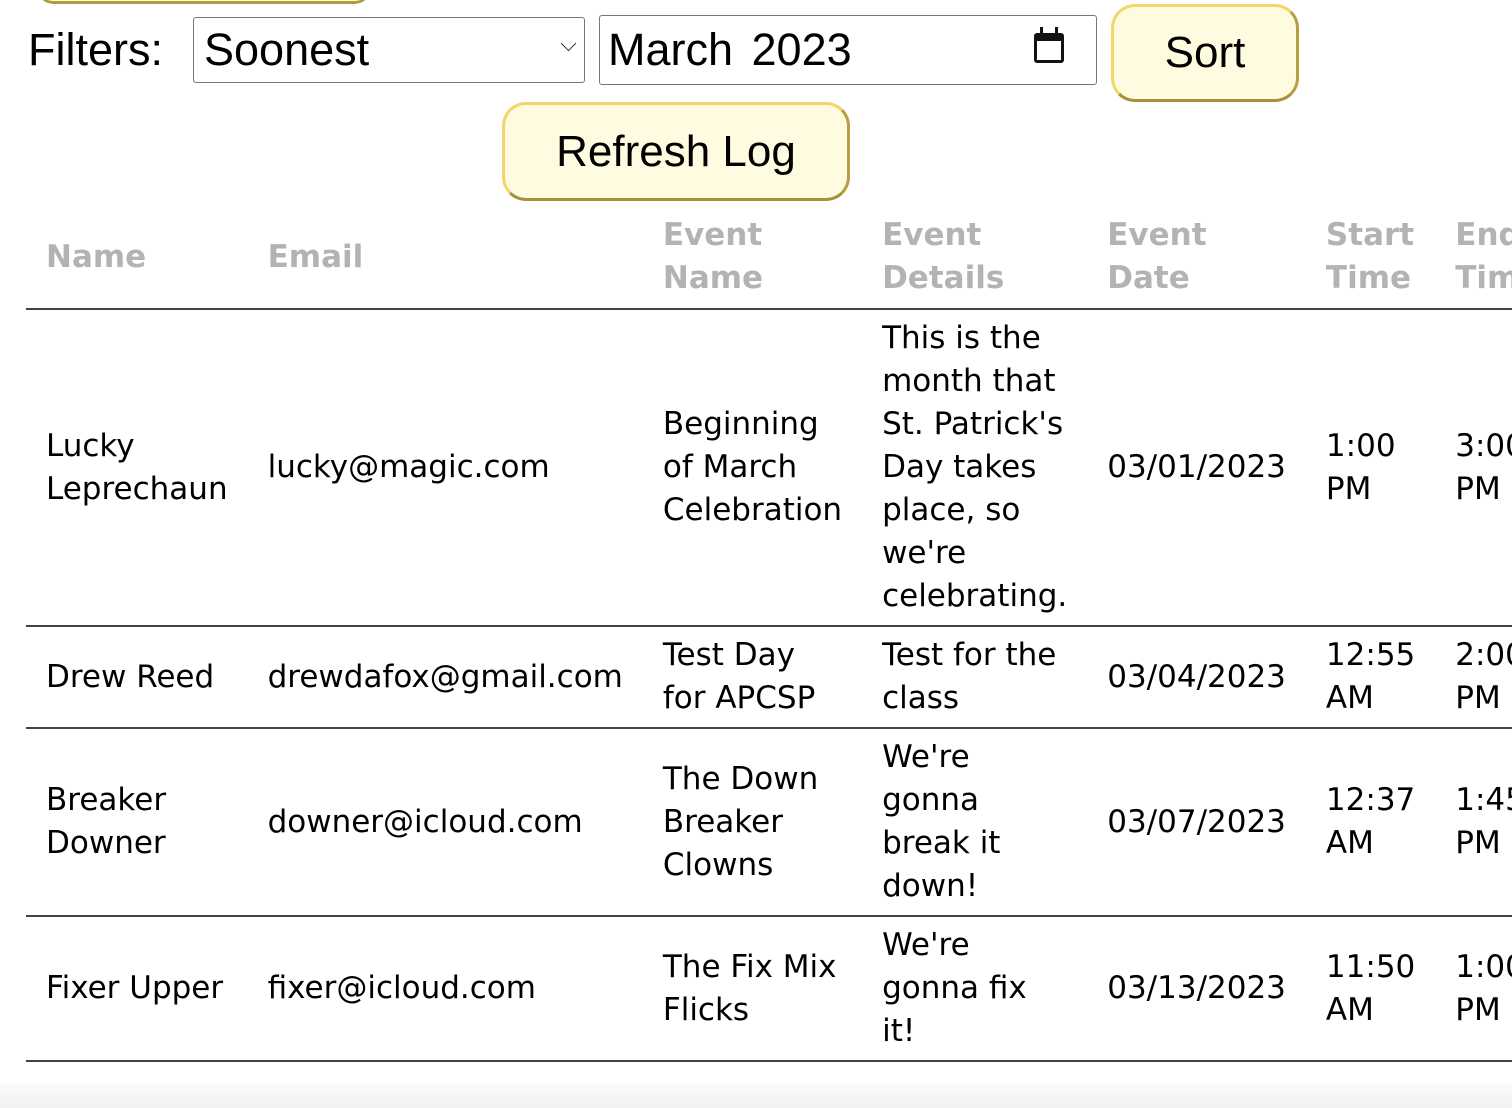 Image resolution: width=1512 pixels, height=1108 pixels. I want to click on cell-email: downer@icloud.com, so click(445, 822).